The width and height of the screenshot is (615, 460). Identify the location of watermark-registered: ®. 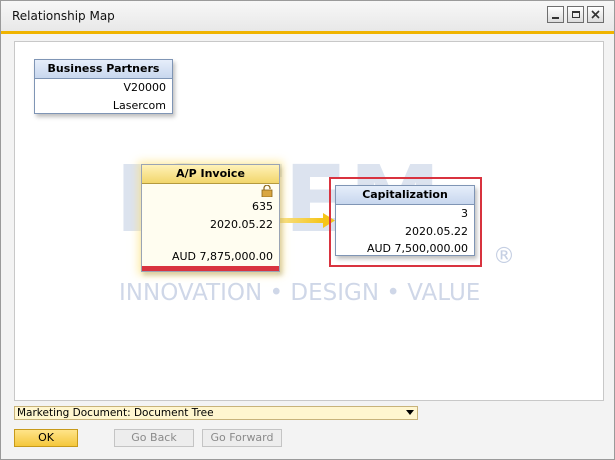
(504, 256).